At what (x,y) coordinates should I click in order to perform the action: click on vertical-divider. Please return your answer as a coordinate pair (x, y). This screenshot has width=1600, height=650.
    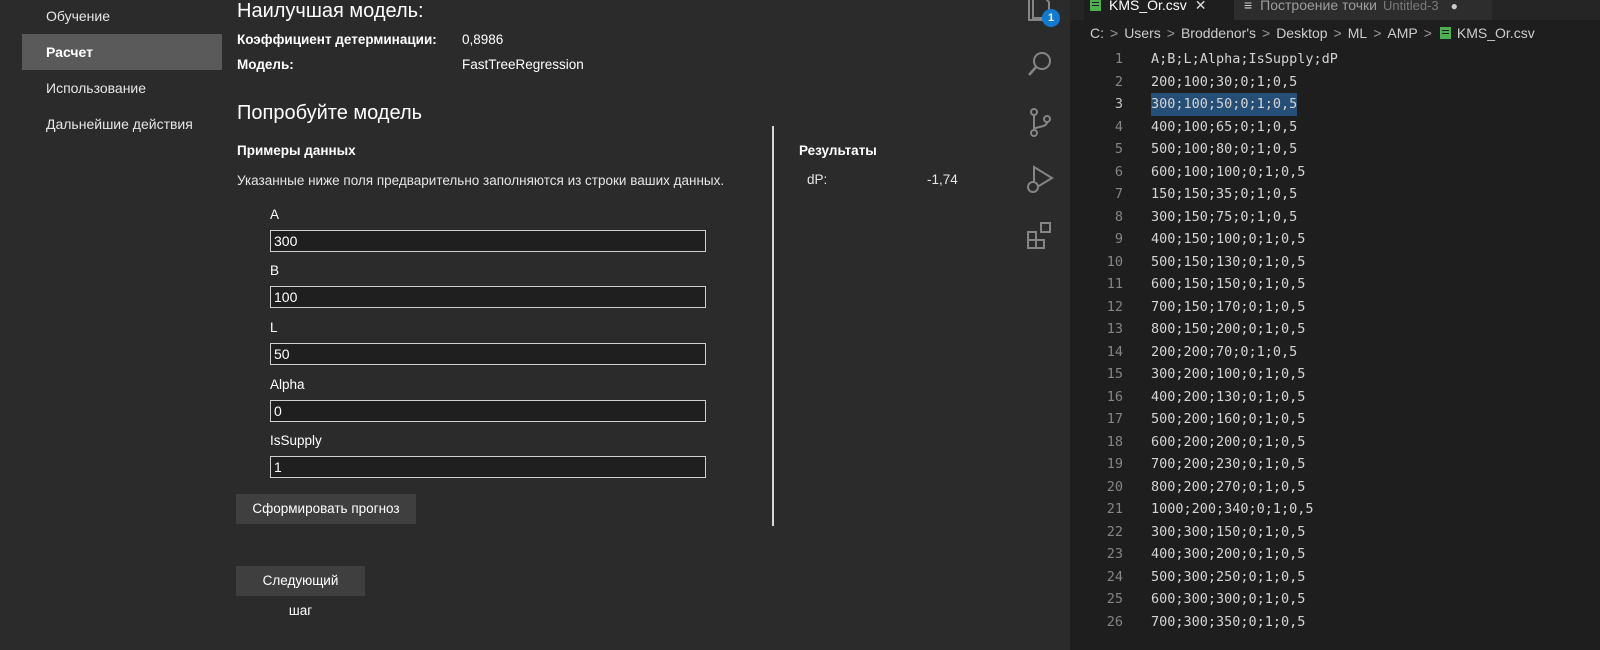
    Looking at the image, I should click on (773, 326).